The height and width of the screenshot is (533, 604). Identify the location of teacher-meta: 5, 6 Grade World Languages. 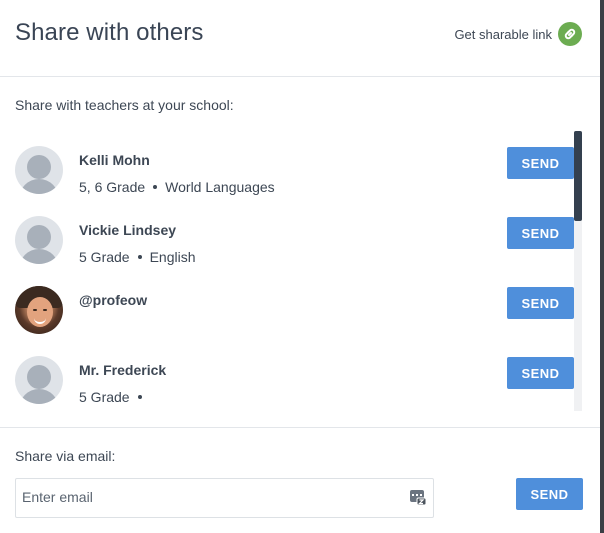
(177, 187).